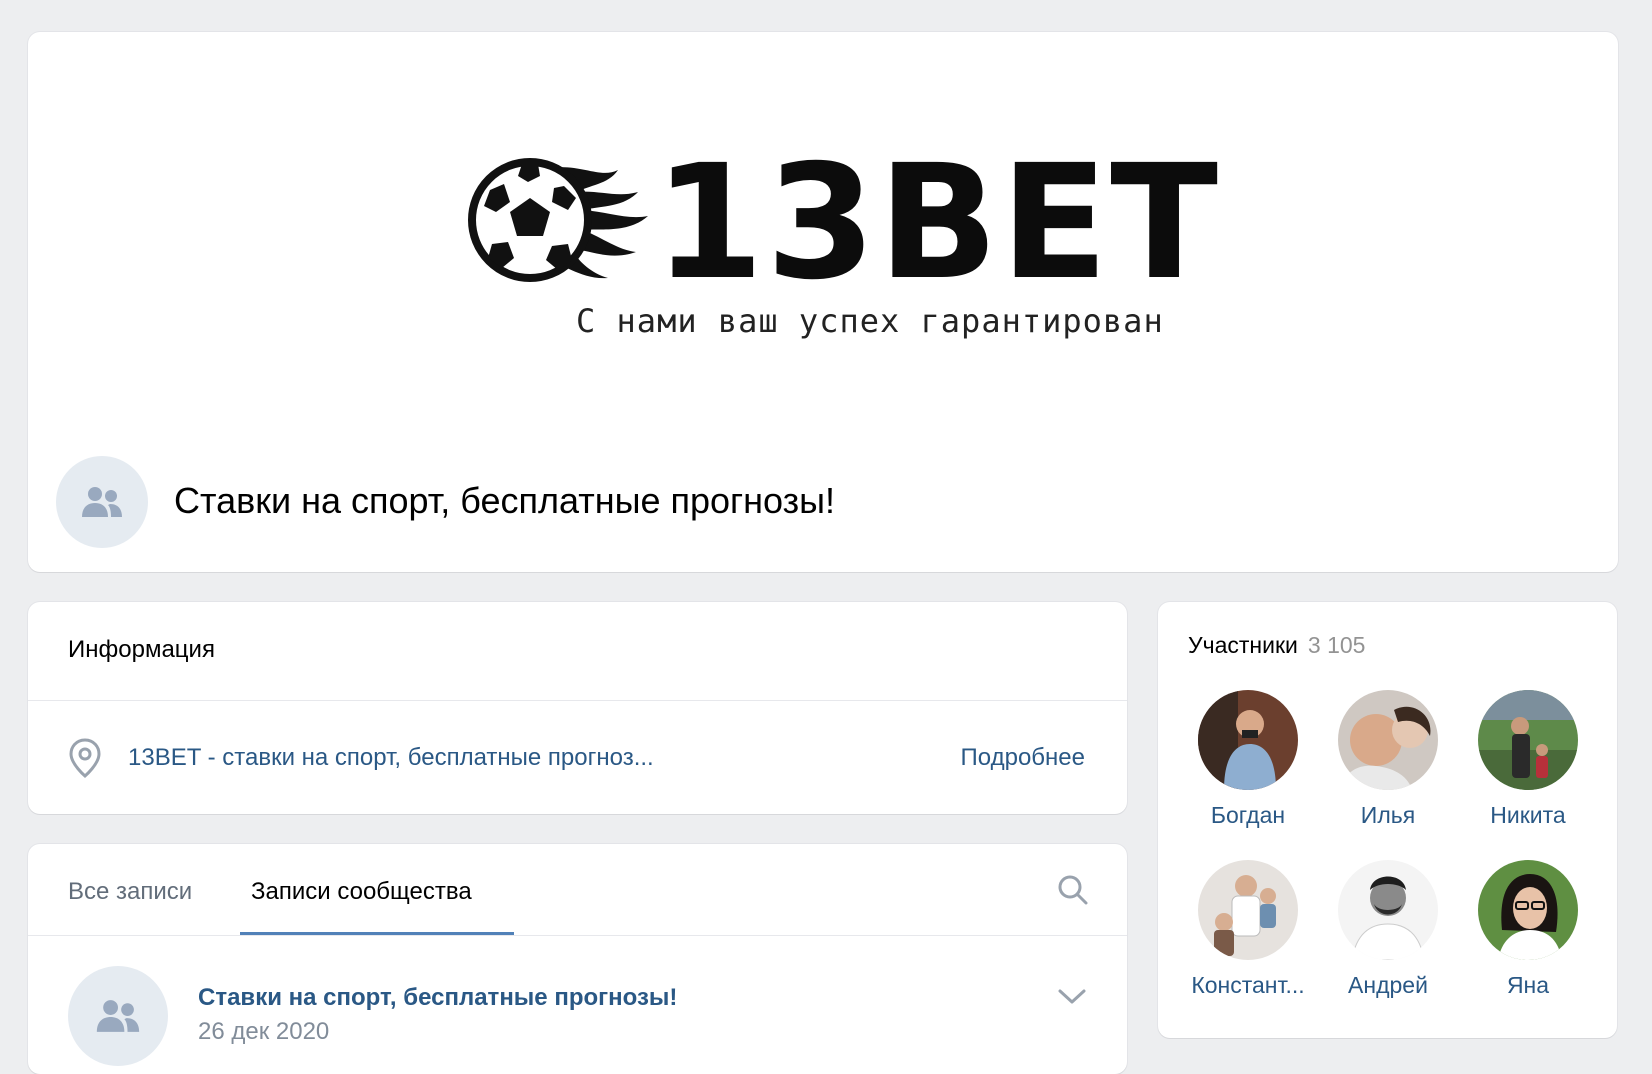 The image size is (1652, 1074). What do you see at coordinates (937, 223) in the screenshot?
I see `logo-wordmark: 13BET` at bounding box center [937, 223].